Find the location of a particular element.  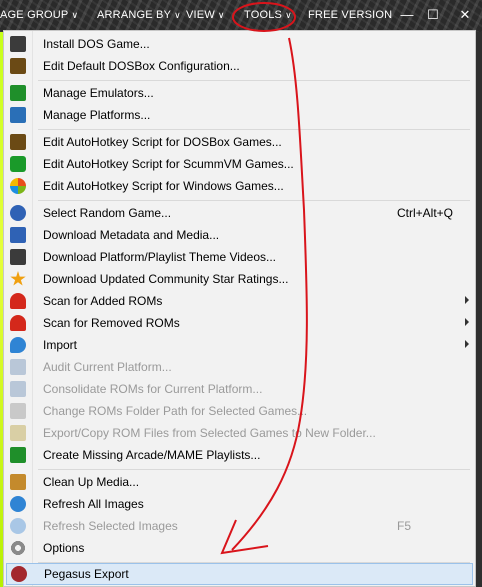

menu-age-group: AGE GROUP ∨ is located at coordinates (39, 15).